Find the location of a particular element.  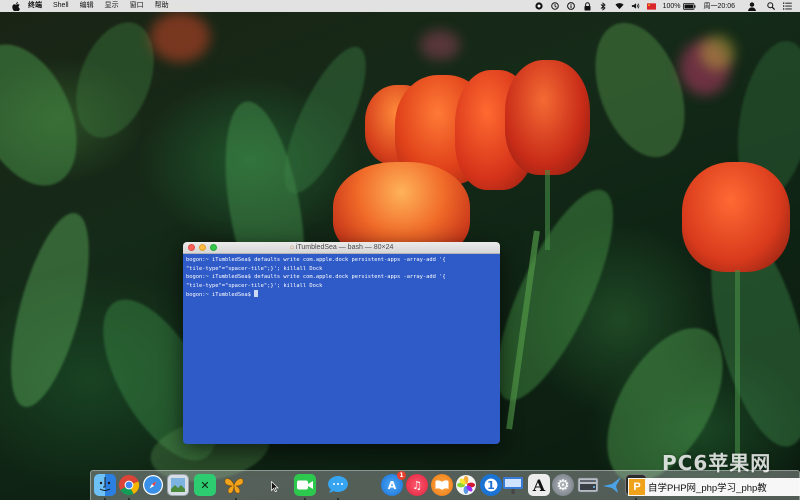

wifi-icon is located at coordinates (619, 6).